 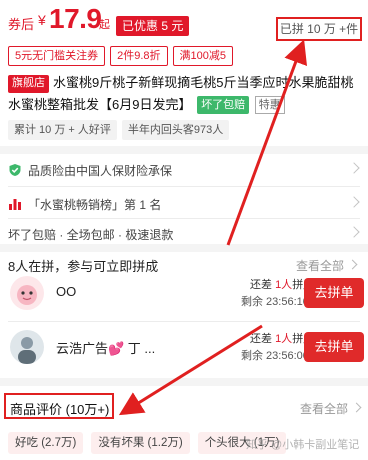 I want to click on repeat-customer-tag: 半年内回头客973人, so click(x=175, y=130).